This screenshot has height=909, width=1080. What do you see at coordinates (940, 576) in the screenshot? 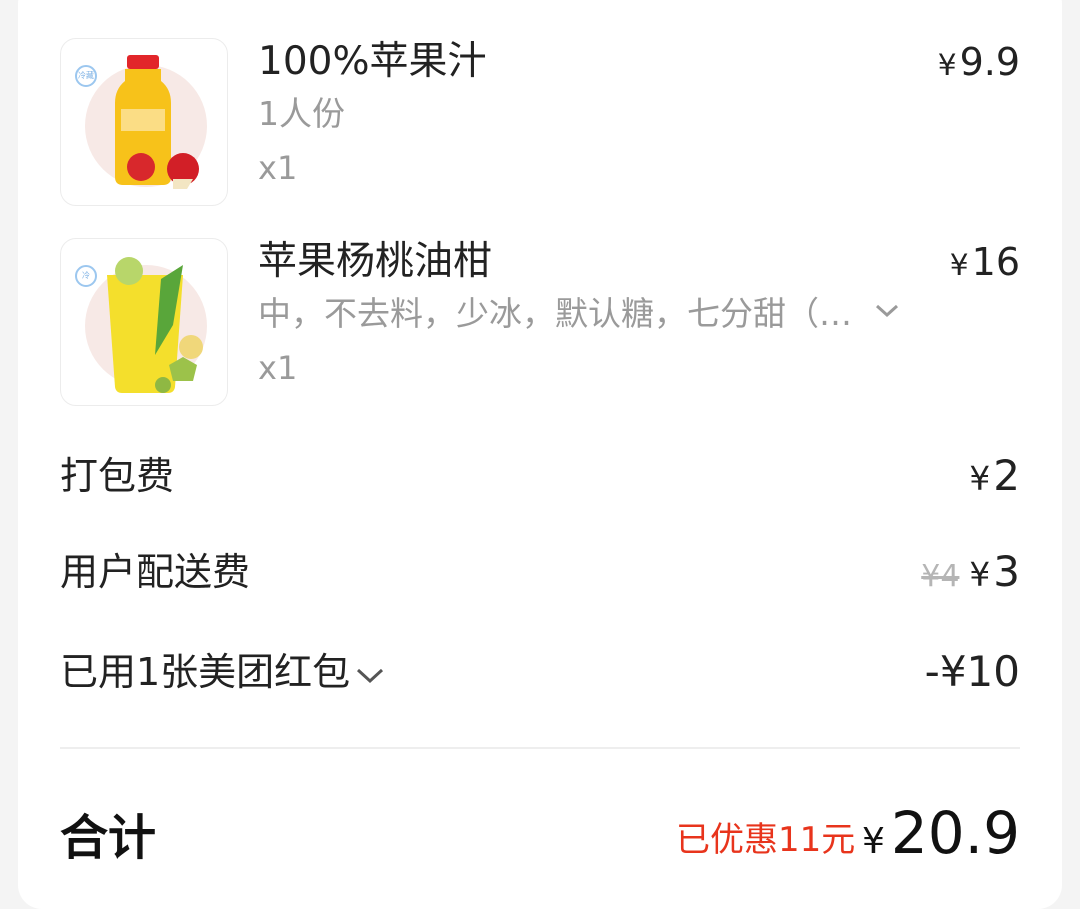
I see `delivery-original-price: ¥4` at bounding box center [940, 576].